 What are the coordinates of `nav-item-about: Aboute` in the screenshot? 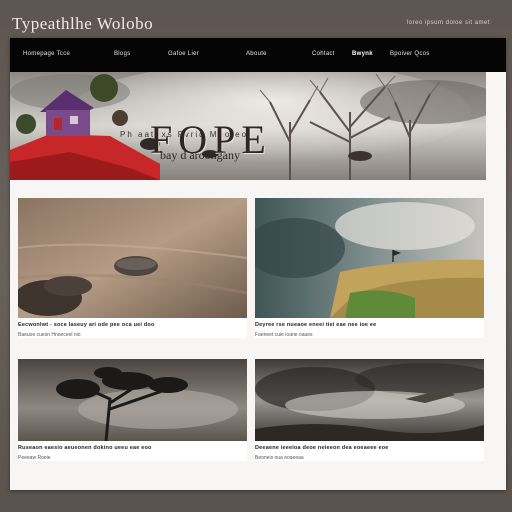 It's located at (256, 54).